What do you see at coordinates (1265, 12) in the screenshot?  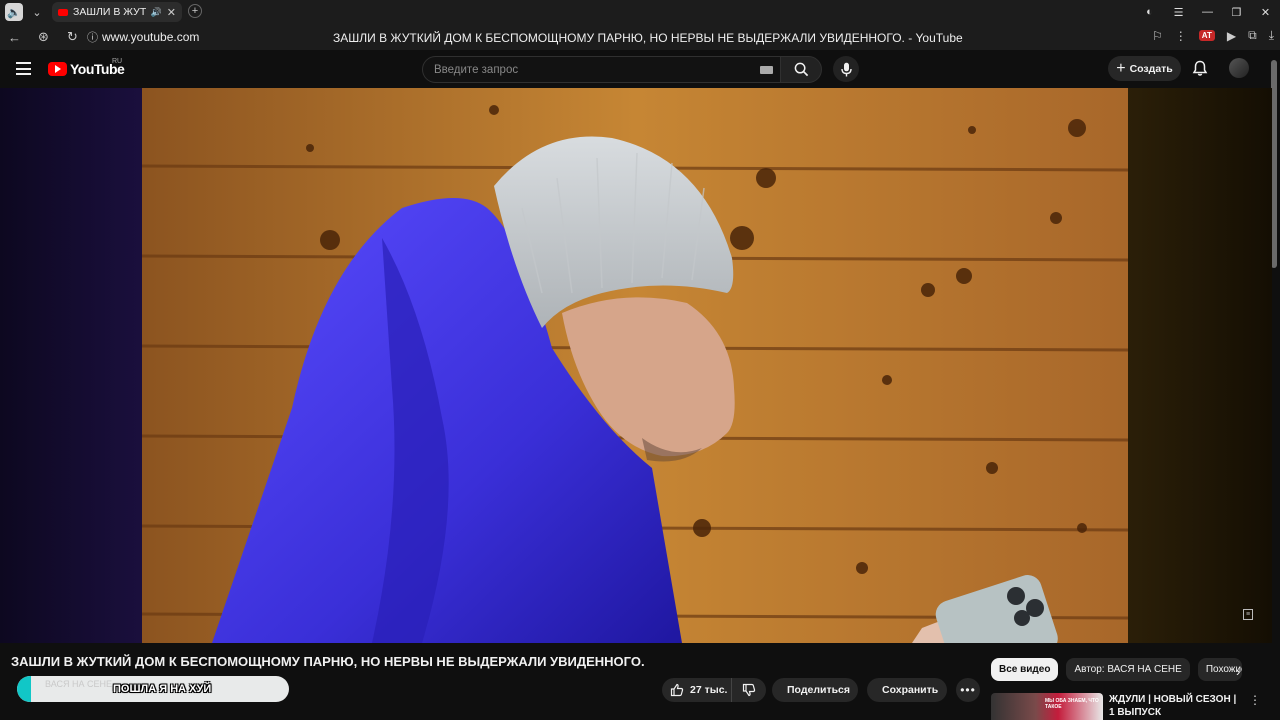 I see `close-window-icon: ✕` at bounding box center [1265, 12].